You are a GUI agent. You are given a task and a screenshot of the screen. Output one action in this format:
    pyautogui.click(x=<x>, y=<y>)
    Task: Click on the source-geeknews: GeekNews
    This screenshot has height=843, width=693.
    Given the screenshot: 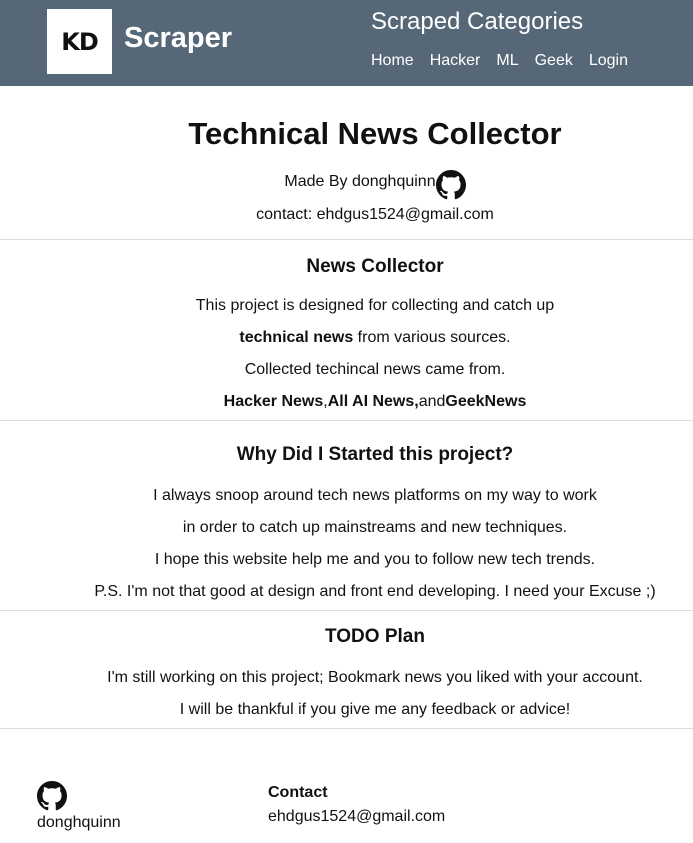 What is the action you would take?
    pyautogui.click(x=486, y=401)
    